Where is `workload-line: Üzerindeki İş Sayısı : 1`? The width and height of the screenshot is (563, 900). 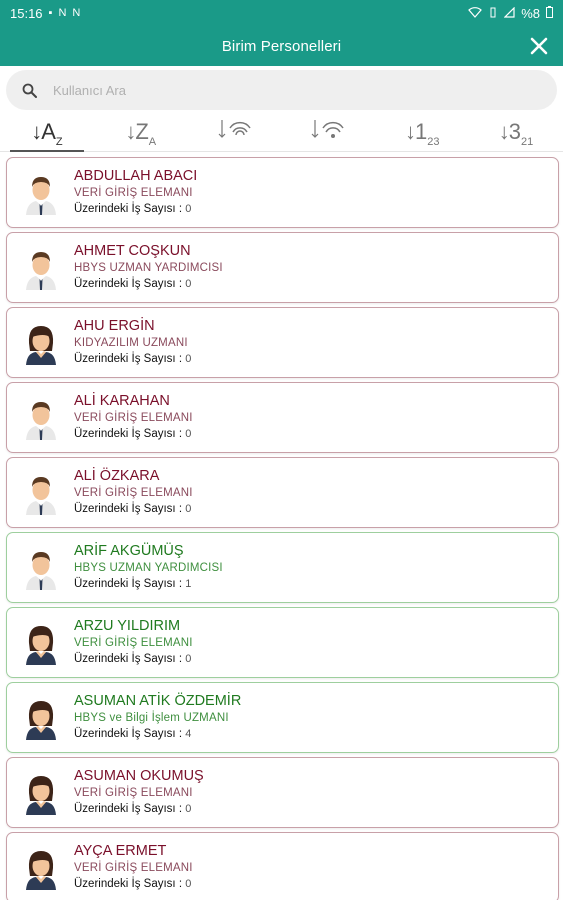 workload-line: Üzerindeki İş Sayısı : 1 is located at coordinates (148, 584).